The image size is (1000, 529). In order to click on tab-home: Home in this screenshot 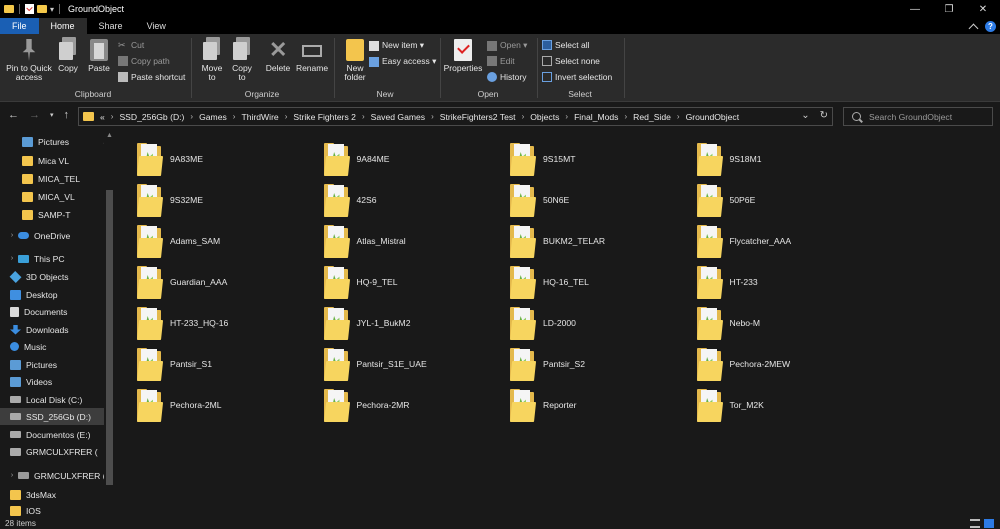, I will do `click(62, 26)`.